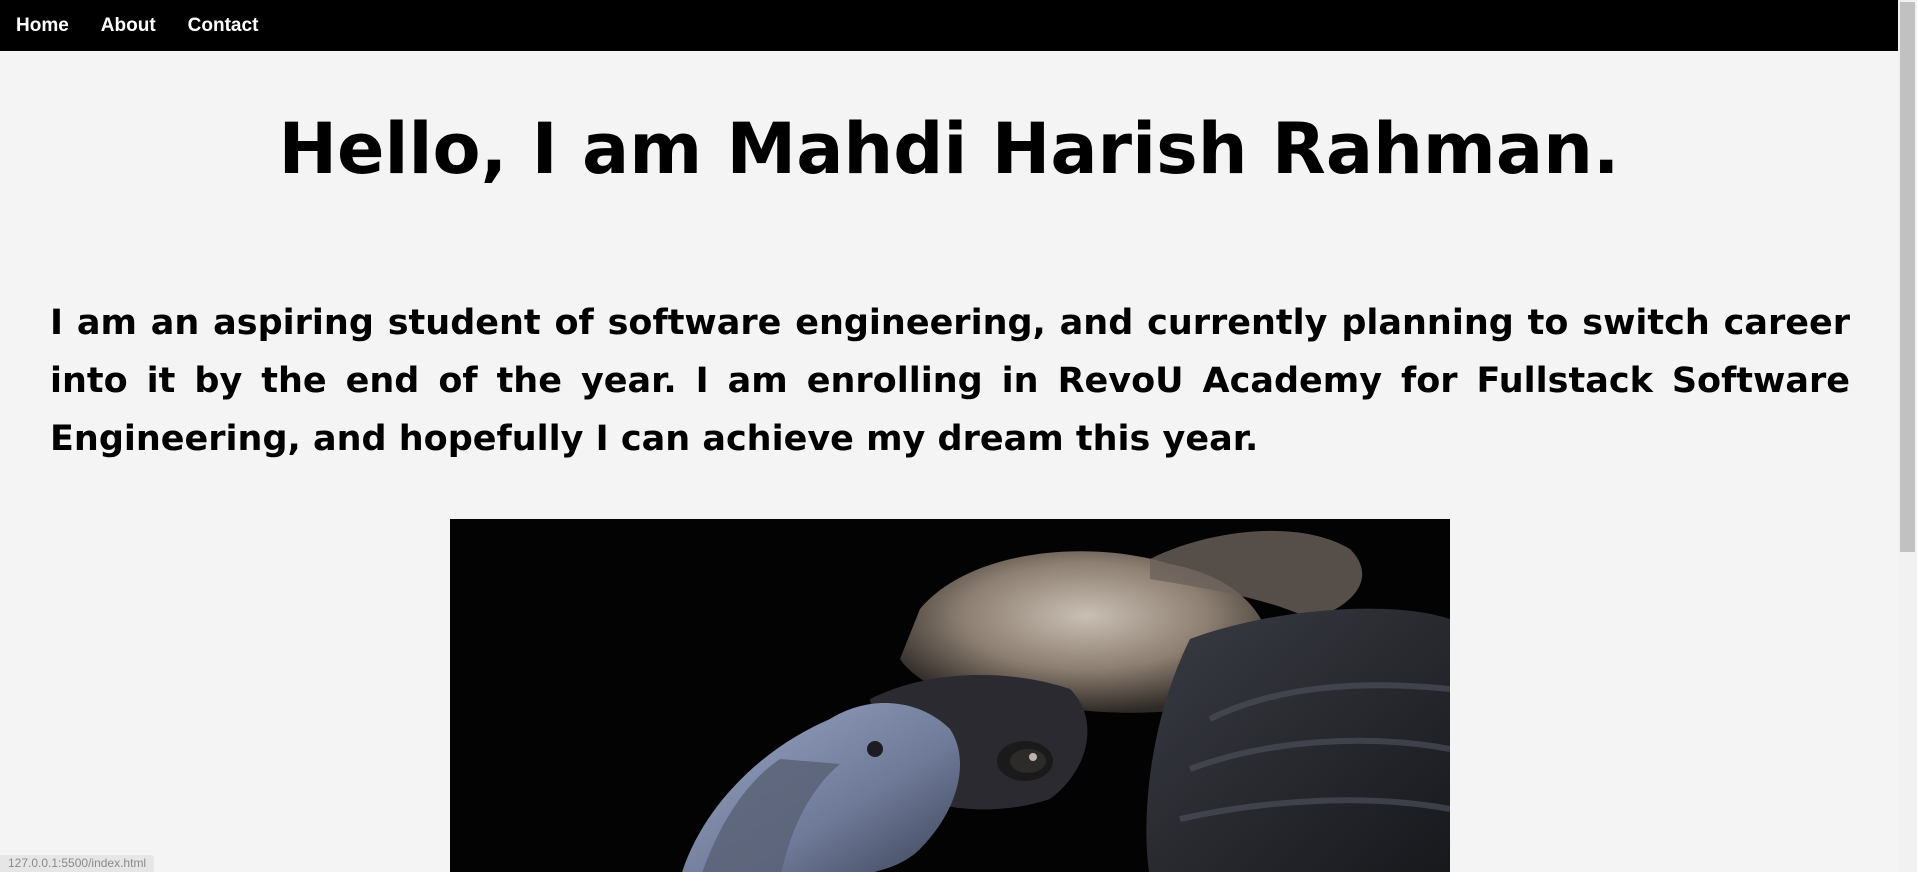 The width and height of the screenshot is (1917, 872). What do you see at coordinates (949, 149) in the screenshot?
I see `page-title: Hello, I am Mahdi Harish Rahman.` at bounding box center [949, 149].